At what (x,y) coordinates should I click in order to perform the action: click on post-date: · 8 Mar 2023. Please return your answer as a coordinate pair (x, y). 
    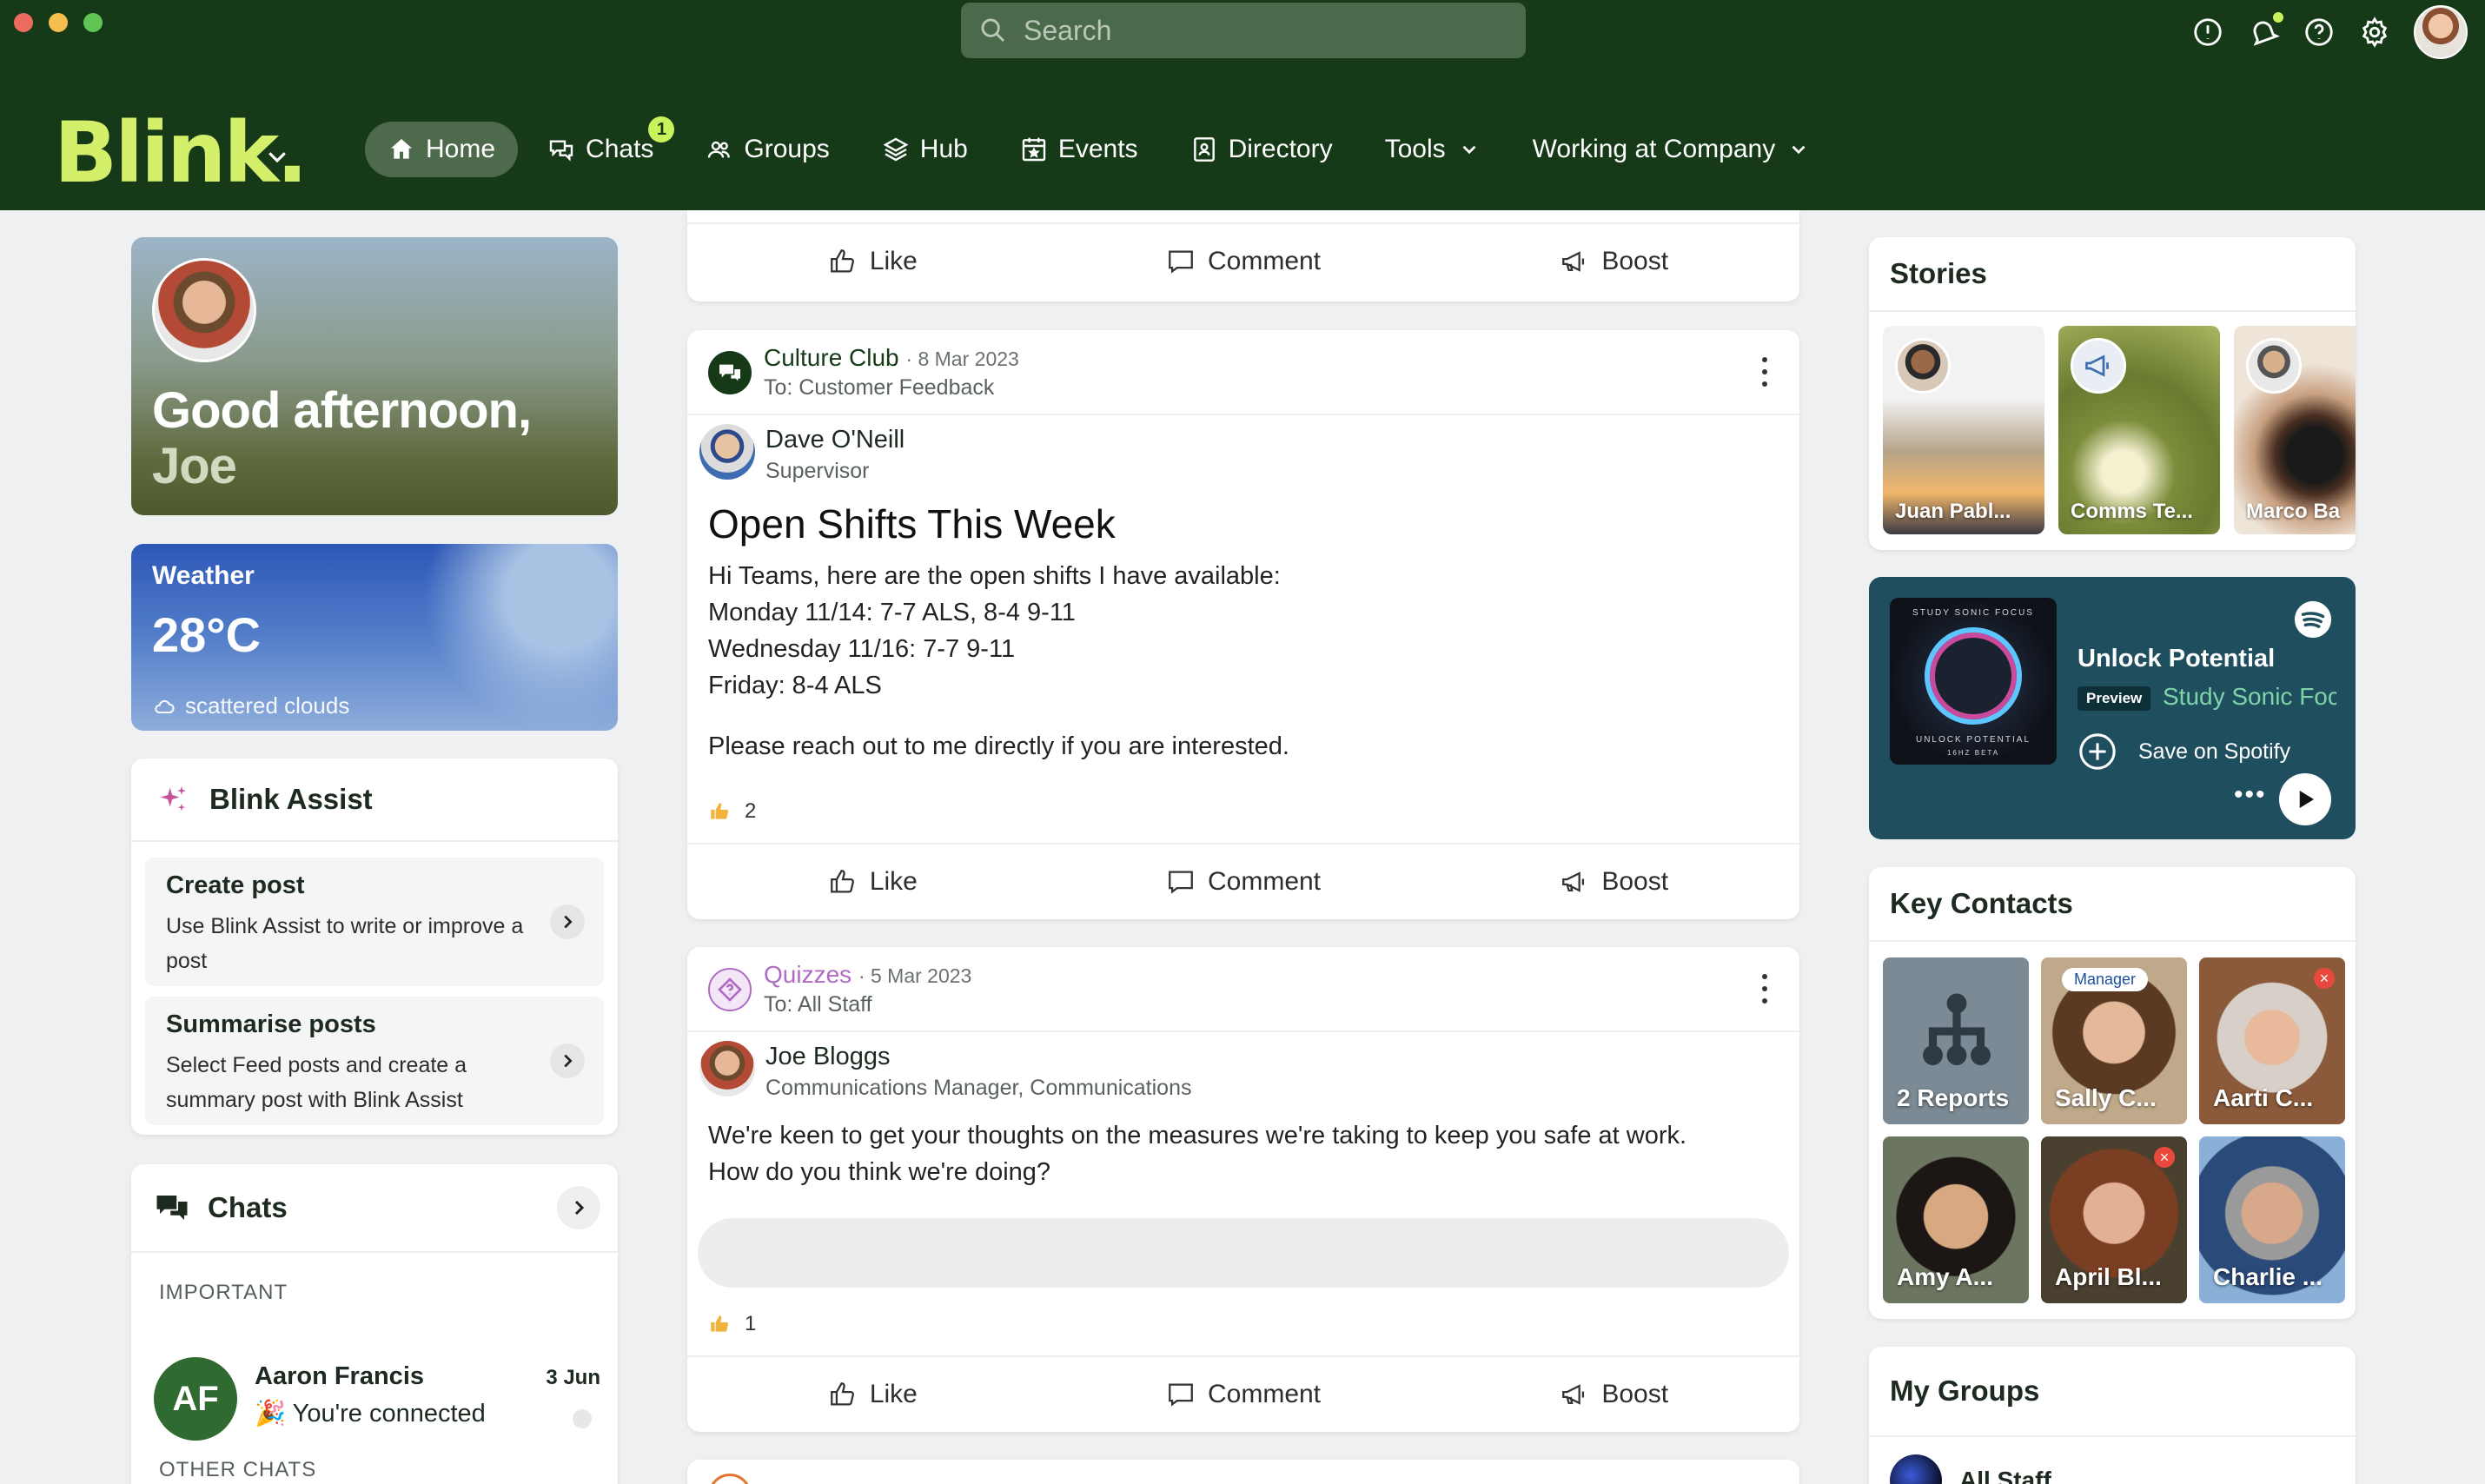
    Looking at the image, I should click on (962, 359).